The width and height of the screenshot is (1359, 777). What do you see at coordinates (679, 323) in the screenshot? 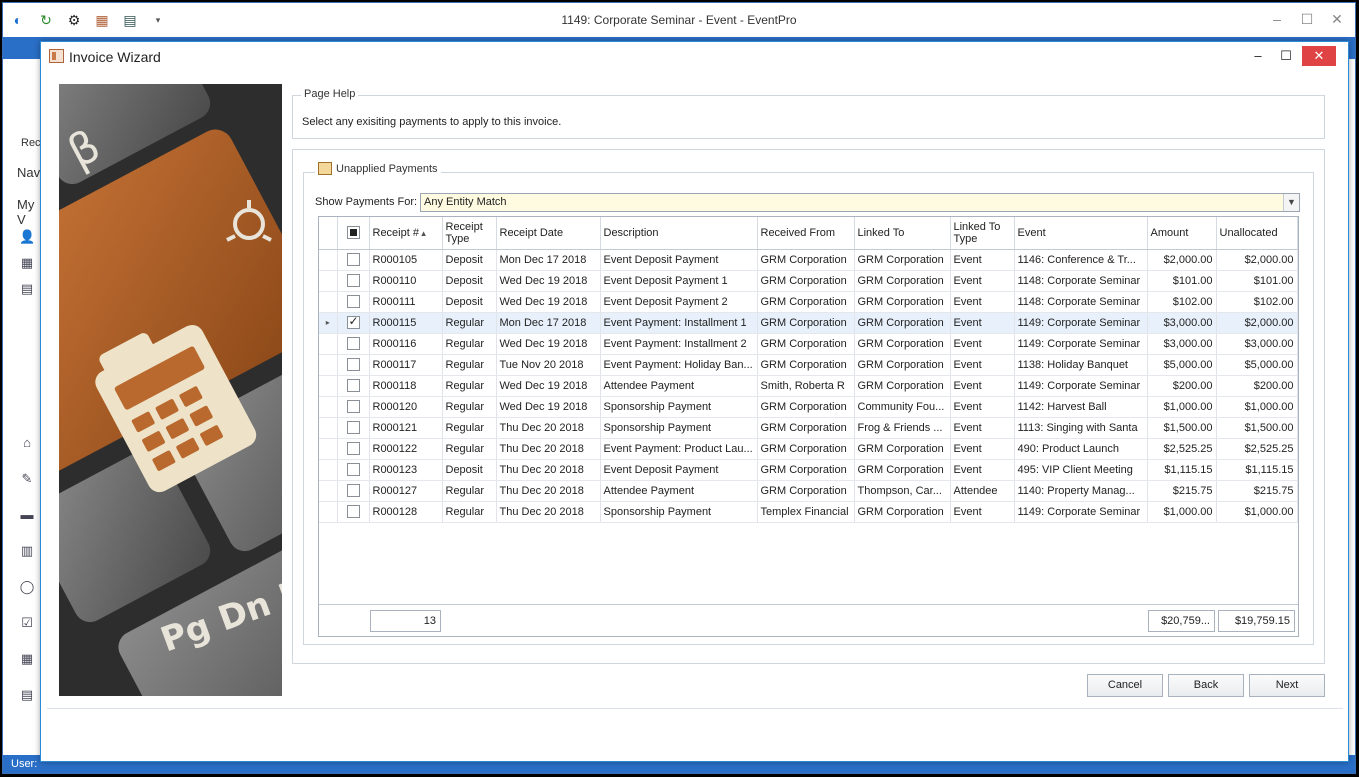
I see `description-cell: Event Payment: Installment 1` at bounding box center [679, 323].